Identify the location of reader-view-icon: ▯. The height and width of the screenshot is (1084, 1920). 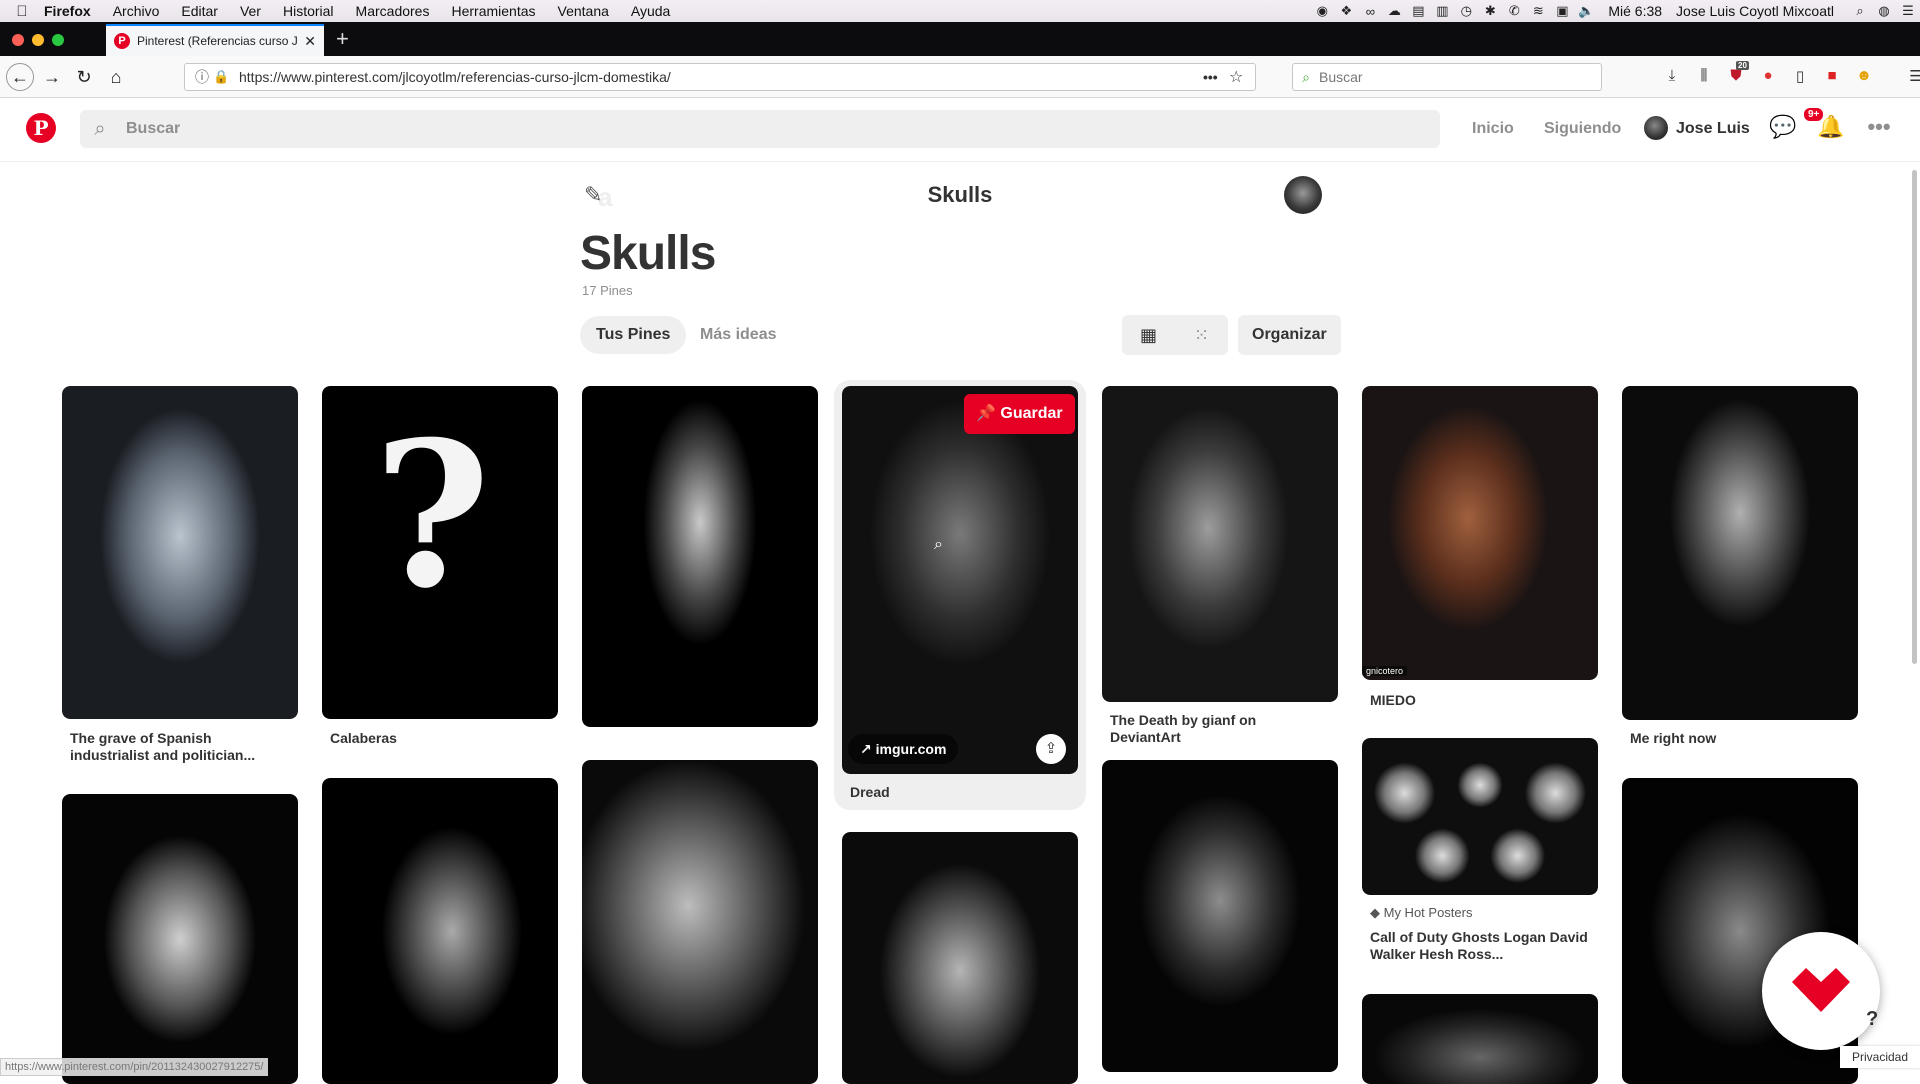
(1800, 76).